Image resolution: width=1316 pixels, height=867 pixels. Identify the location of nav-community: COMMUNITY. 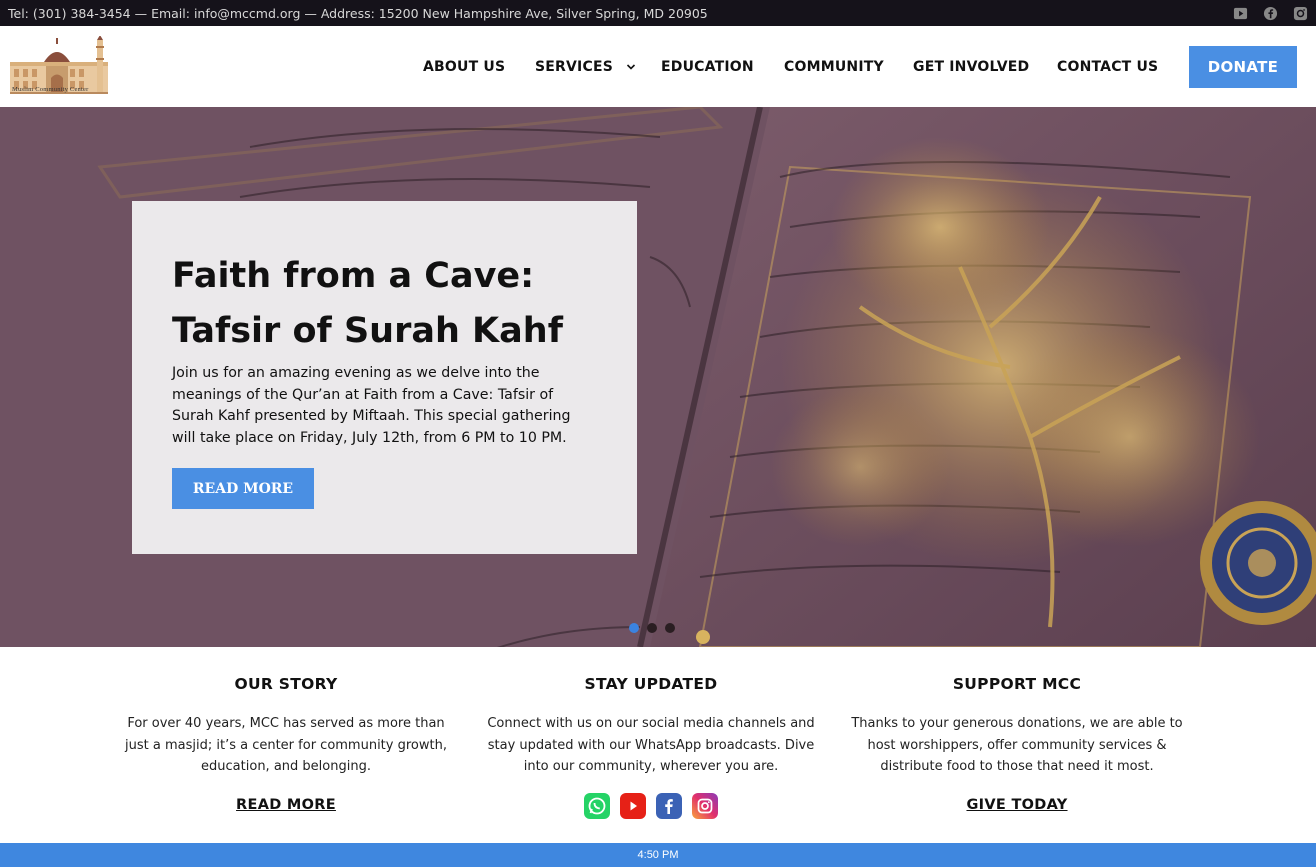
(834, 67).